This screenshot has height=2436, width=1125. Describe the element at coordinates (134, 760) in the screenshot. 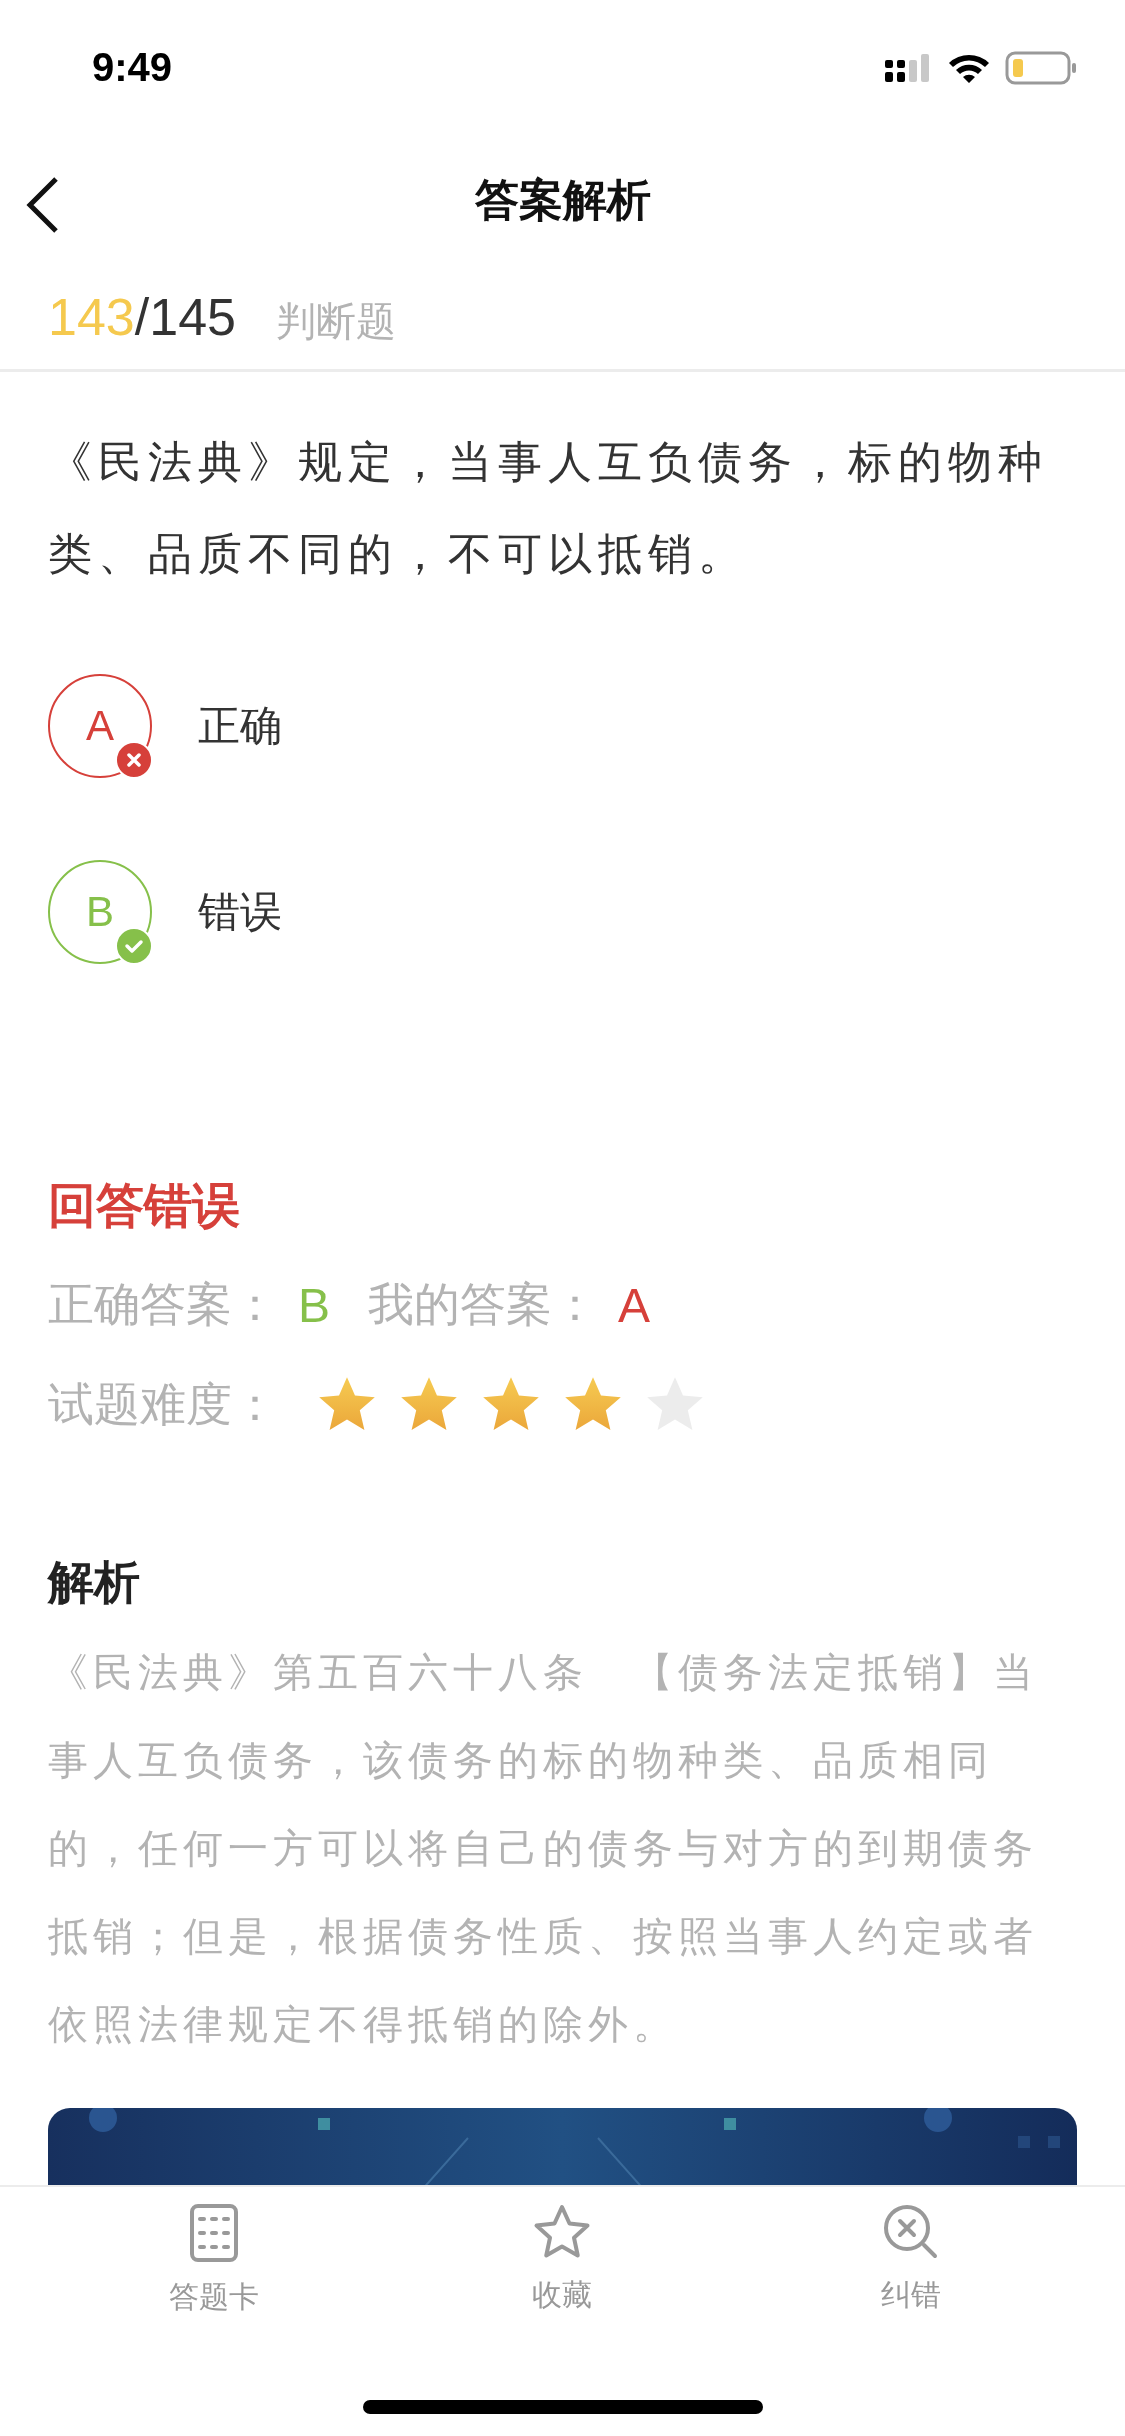

I see `wrong-badge-icon` at that location.